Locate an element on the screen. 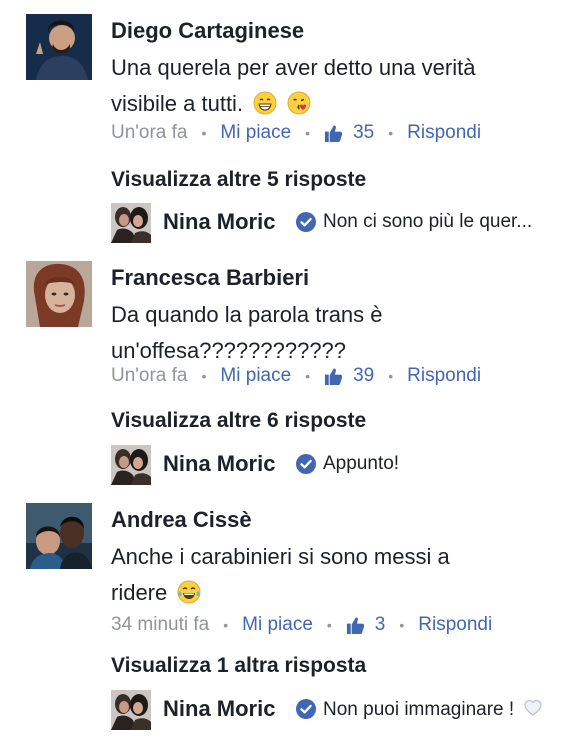 The height and width of the screenshot is (747, 586). face-blowing-kiss-icon is located at coordinates (299, 103).